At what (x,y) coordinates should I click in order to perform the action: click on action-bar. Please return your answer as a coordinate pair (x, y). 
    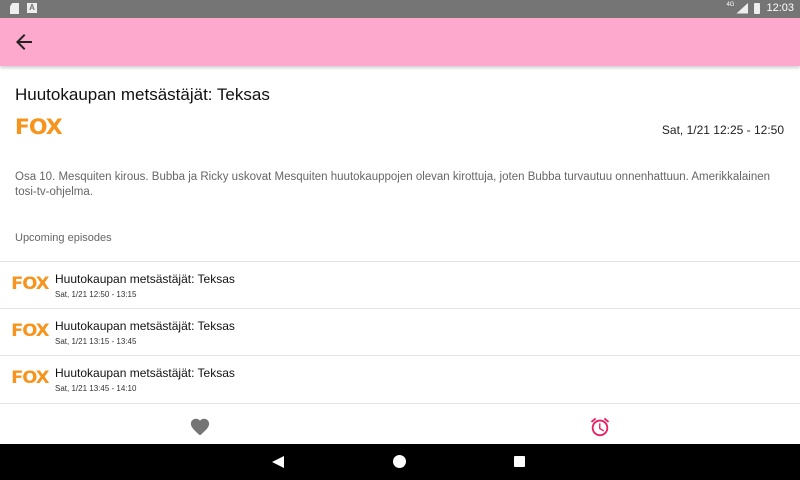
    Looking at the image, I should click on (400, 423).